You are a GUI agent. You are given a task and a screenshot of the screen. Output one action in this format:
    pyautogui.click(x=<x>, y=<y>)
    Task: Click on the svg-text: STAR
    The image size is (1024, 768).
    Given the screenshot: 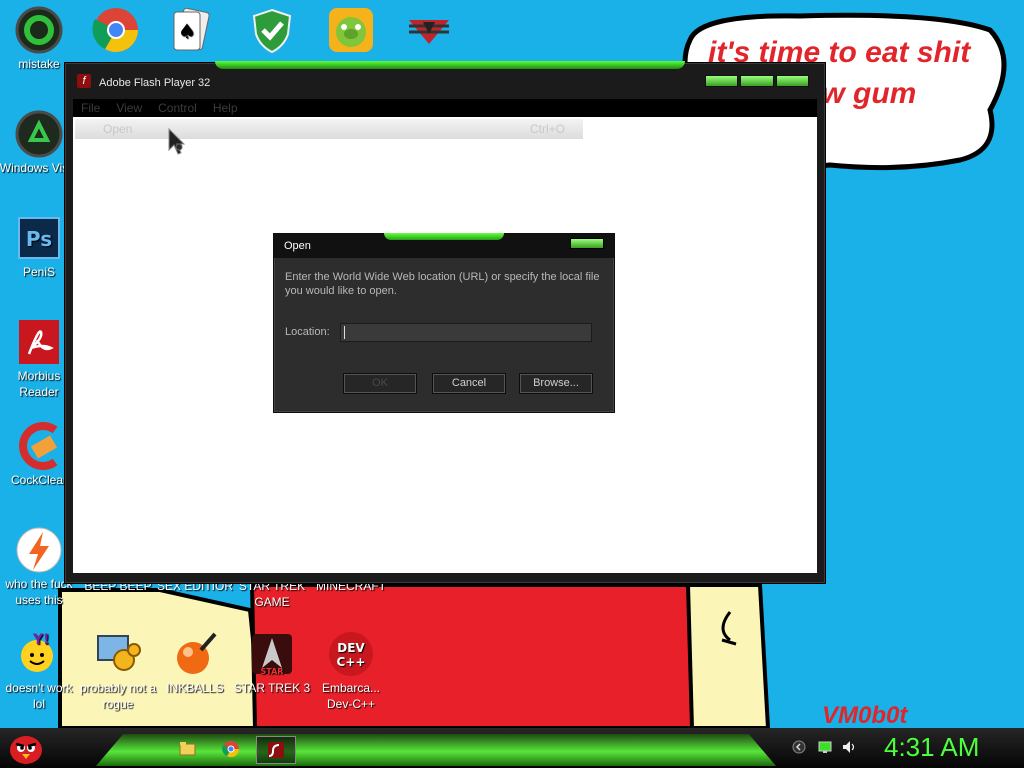 What is the action you would take?
    pyautogui.click(x=272, y=671)
    